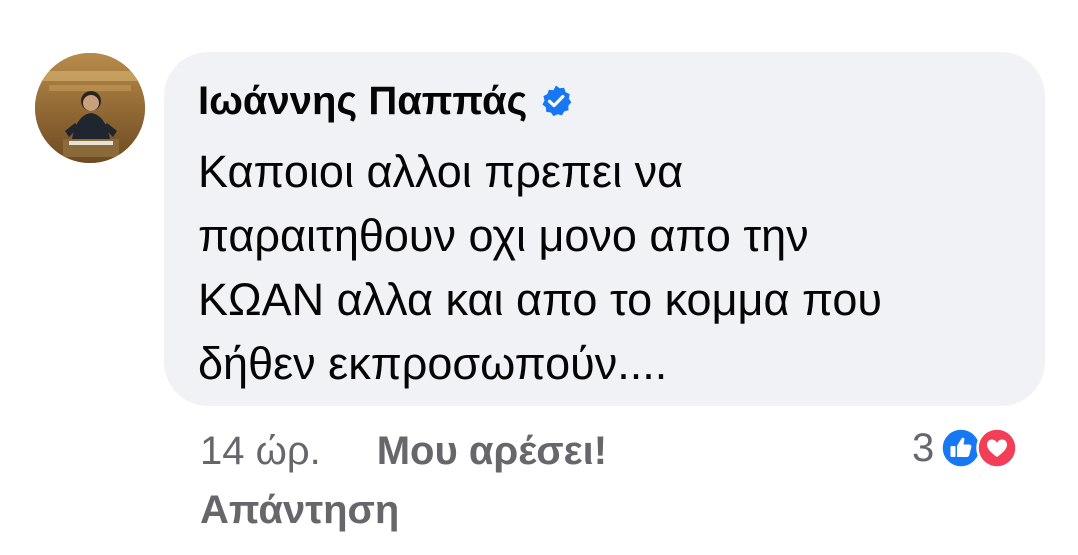  What do you see at coordinates (260, 451) in the screenshot?
I see `comment-timestamp: 14 ώρ.` at bounding box center [260, 451].